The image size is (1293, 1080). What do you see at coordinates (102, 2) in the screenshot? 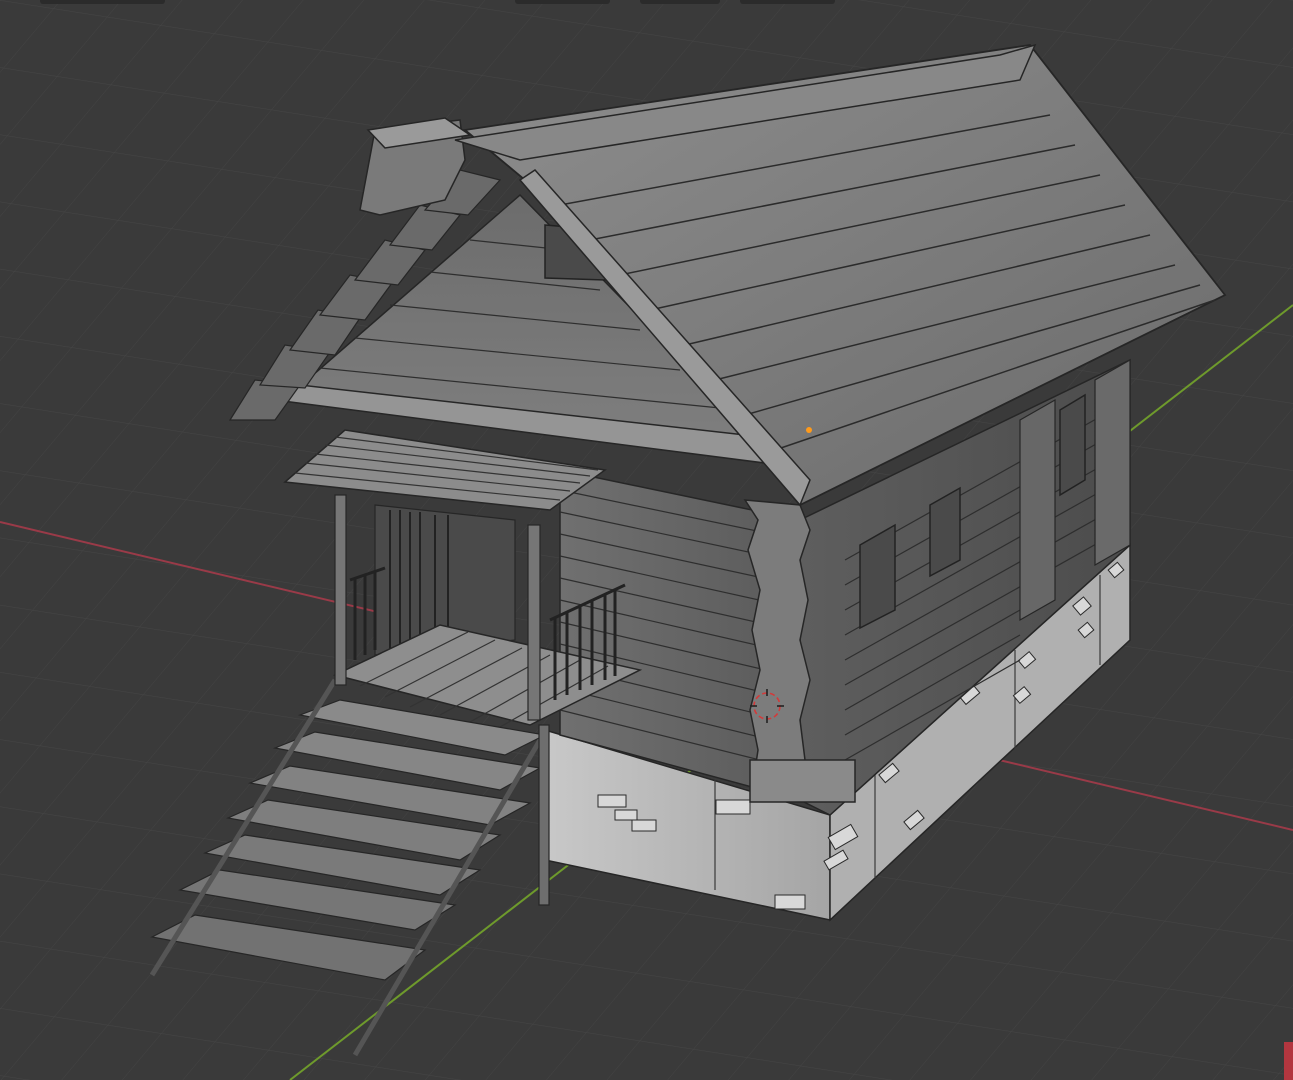
I see `header-tab-left` at bounding box center [102, 2].